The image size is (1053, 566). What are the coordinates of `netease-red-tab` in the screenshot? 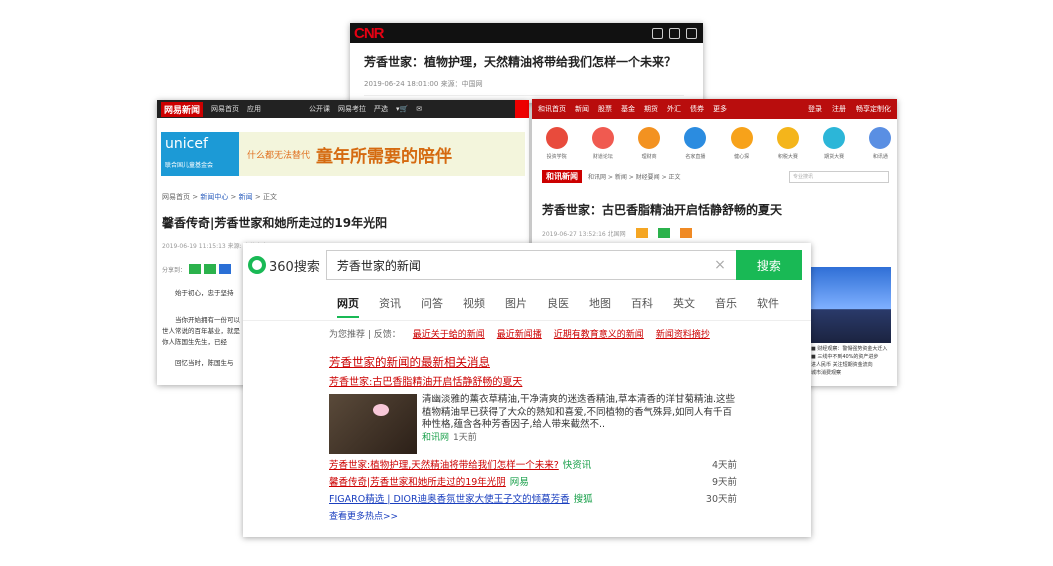 It's located at (522, 109).